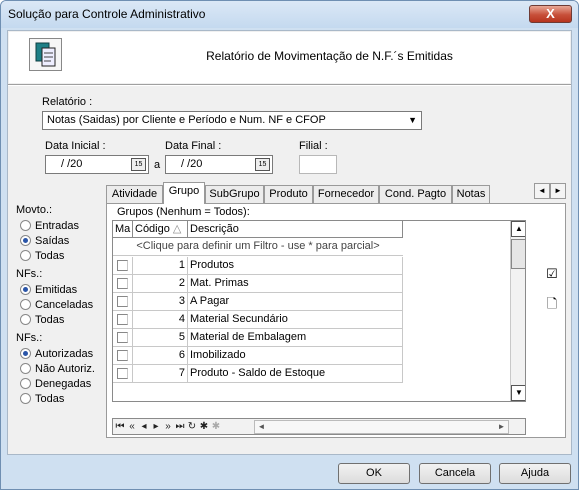 The image size is (579, 490). What do you see at coordinates (258, 284) in the screenshot?
I see `table-row: 2 Mat. Primas` at bounding box center [258, 284].